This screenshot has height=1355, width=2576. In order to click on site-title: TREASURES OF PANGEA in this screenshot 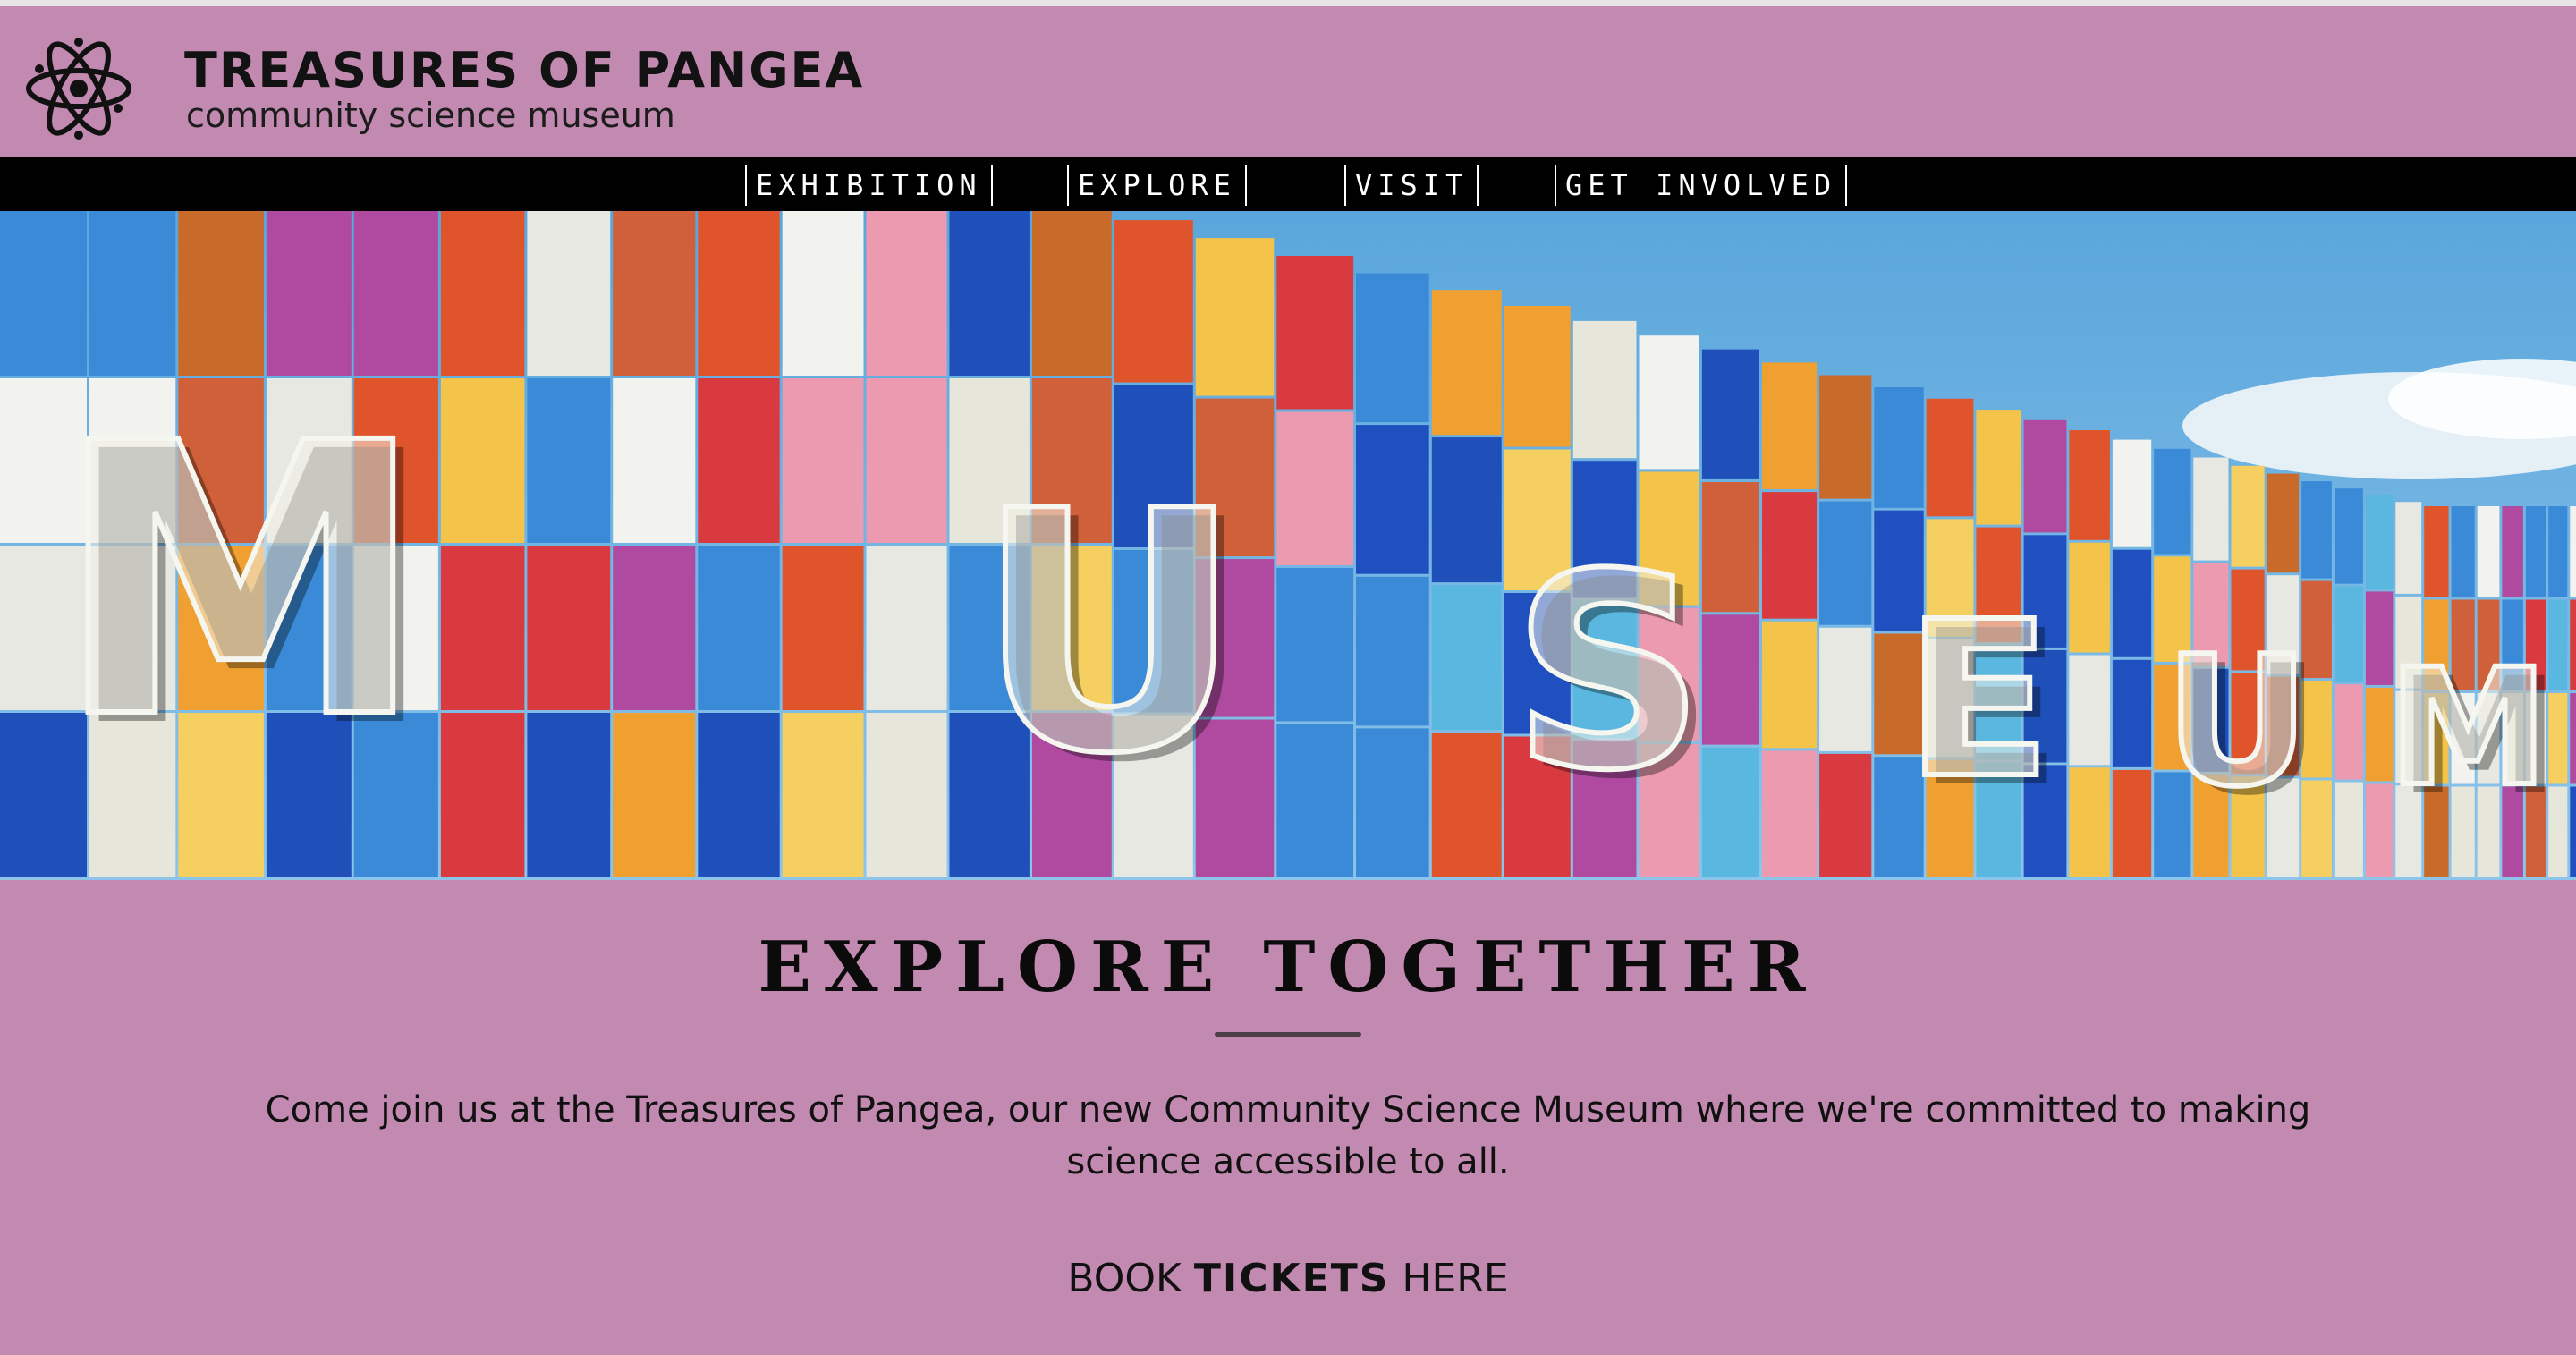, I will do `click(524, 70)`.